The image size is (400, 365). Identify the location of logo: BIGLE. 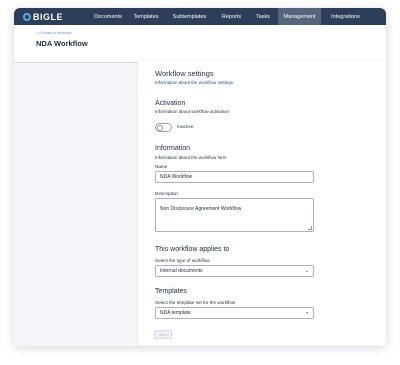
(51, 16).